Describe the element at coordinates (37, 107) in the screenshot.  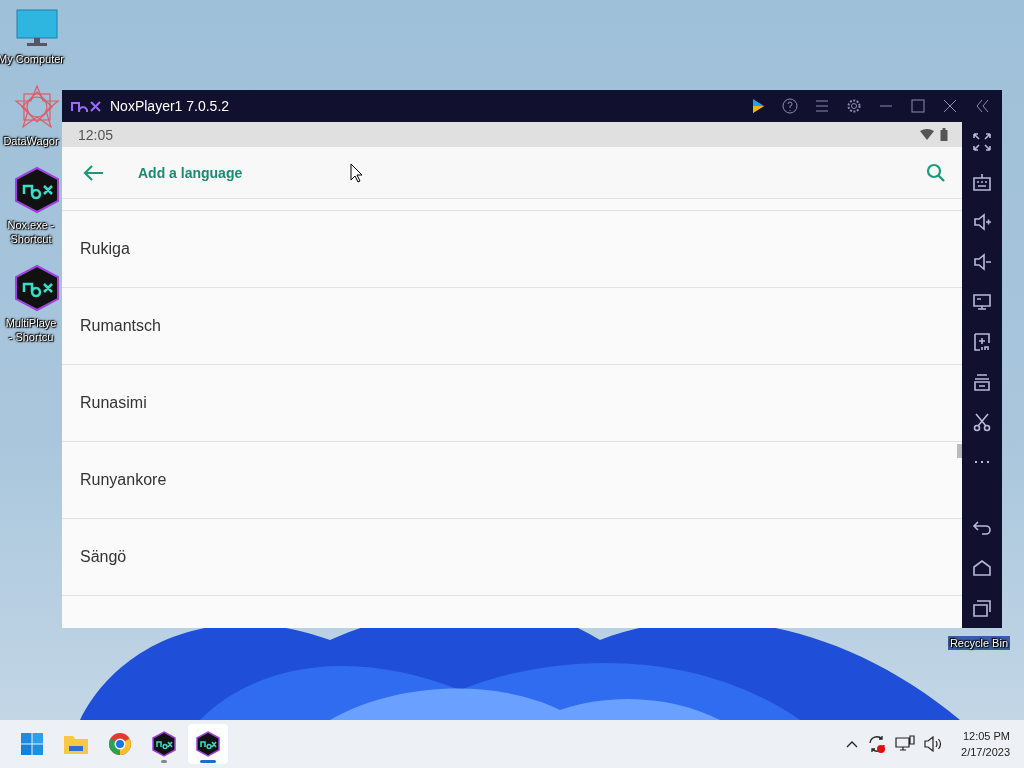
I see `star-pattern-icon` at that location.